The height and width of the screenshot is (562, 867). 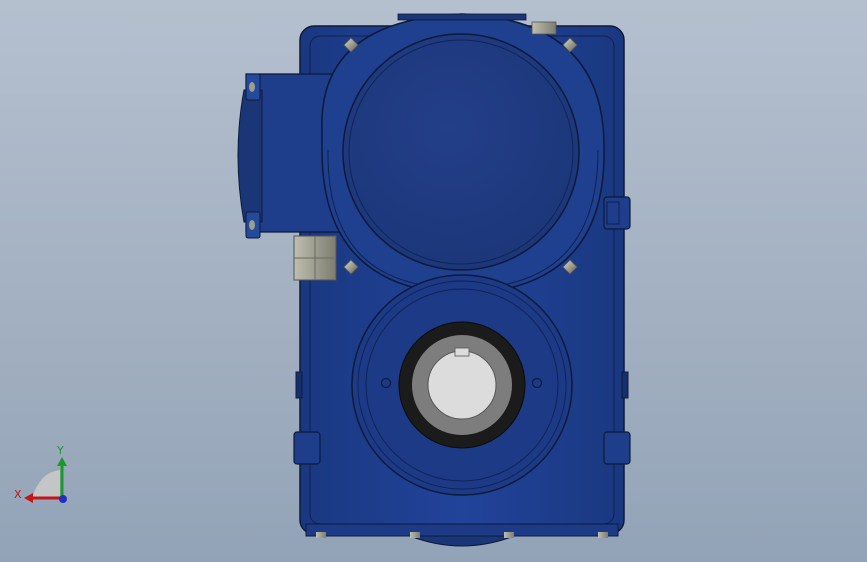 I want to click on y-axis-label: Y, so click(x=60, y=450).